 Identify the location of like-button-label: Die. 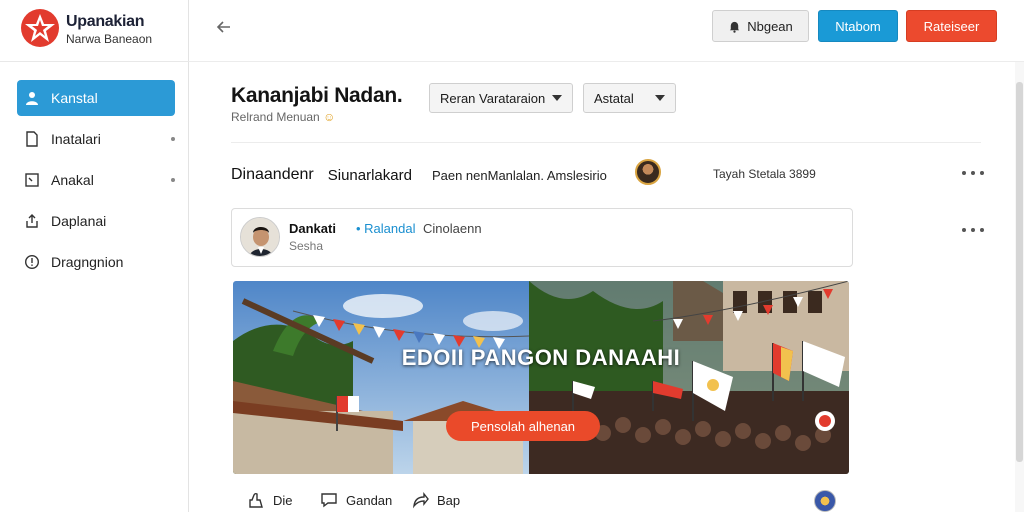
(283, 500).